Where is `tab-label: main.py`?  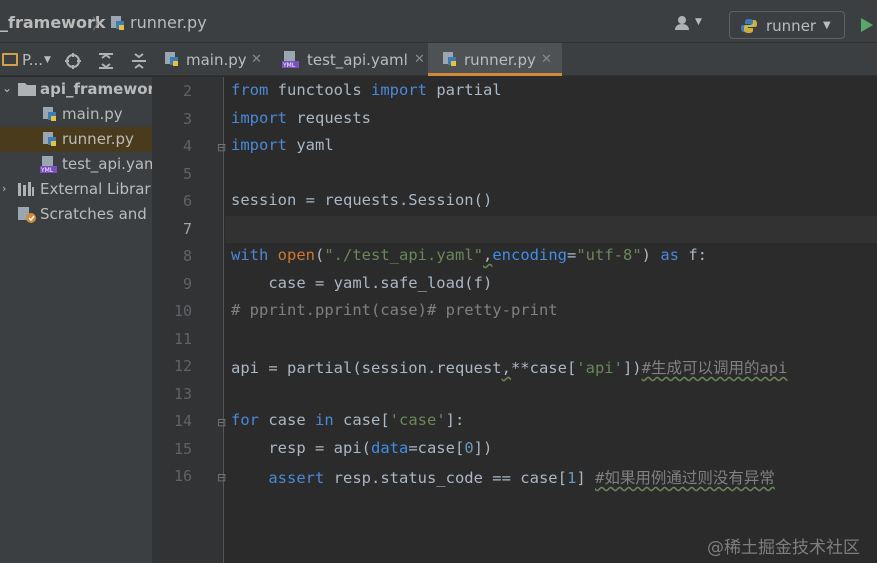
tab-label: main.py is located at coordinates (216, 60).